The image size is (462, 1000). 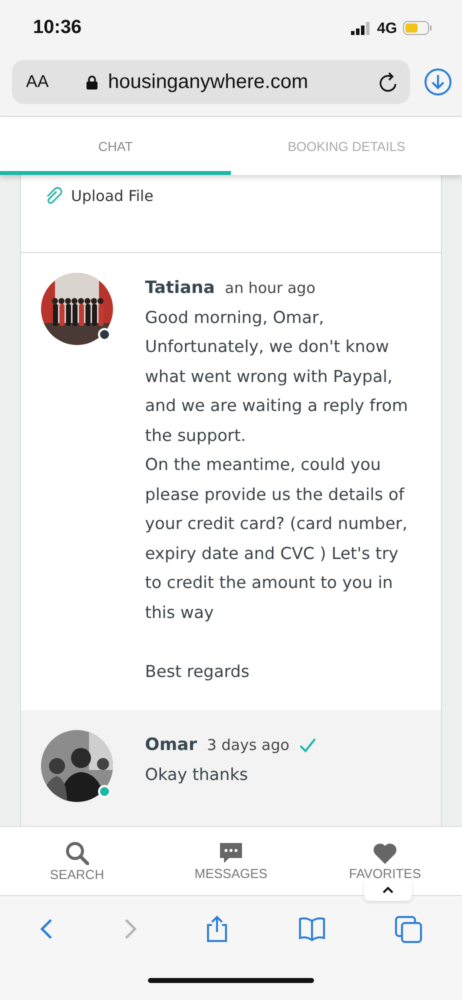 What do you see at coordinates (408, 929) in the screenshot?
I see `tabs-icon` at bounding box center [408, 929].